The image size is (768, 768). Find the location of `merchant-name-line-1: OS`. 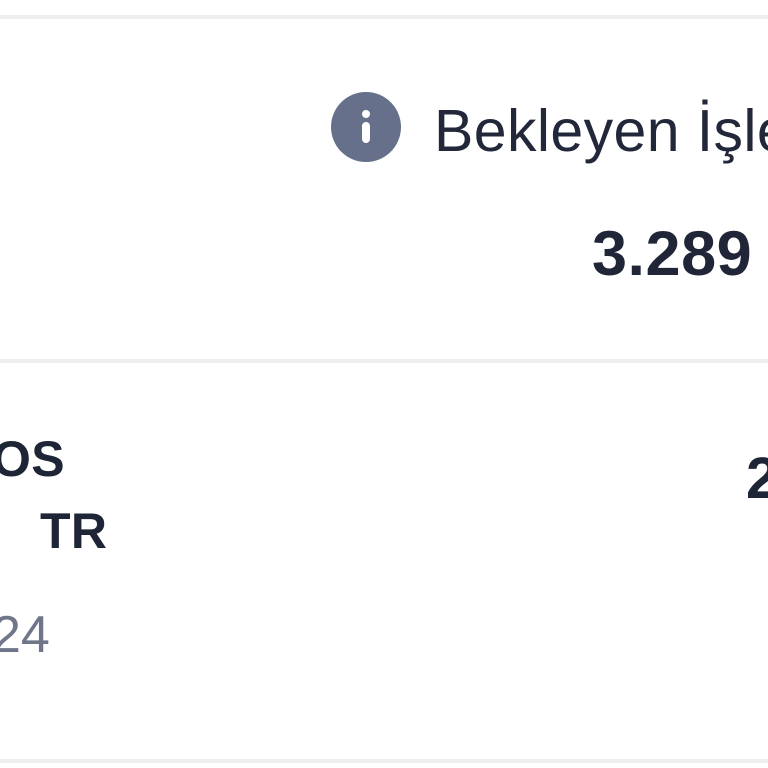

merchant-name-line-1: OS is located at coordinates (32, 459).